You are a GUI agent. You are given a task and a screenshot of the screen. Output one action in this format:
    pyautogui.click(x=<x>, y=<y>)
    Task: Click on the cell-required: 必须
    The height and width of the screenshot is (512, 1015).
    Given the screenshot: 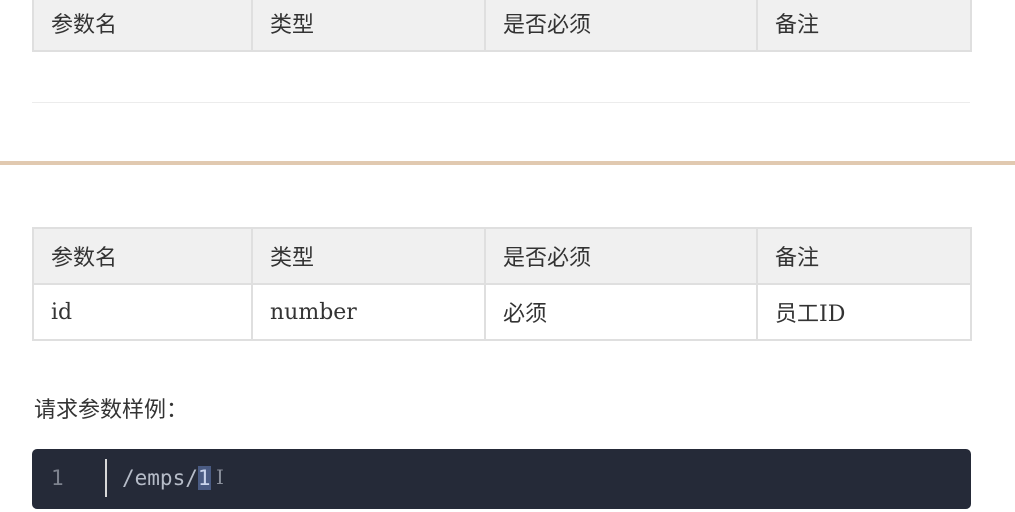 What is the action you would take?
    pyautogui.click(x=621, y=312)
    